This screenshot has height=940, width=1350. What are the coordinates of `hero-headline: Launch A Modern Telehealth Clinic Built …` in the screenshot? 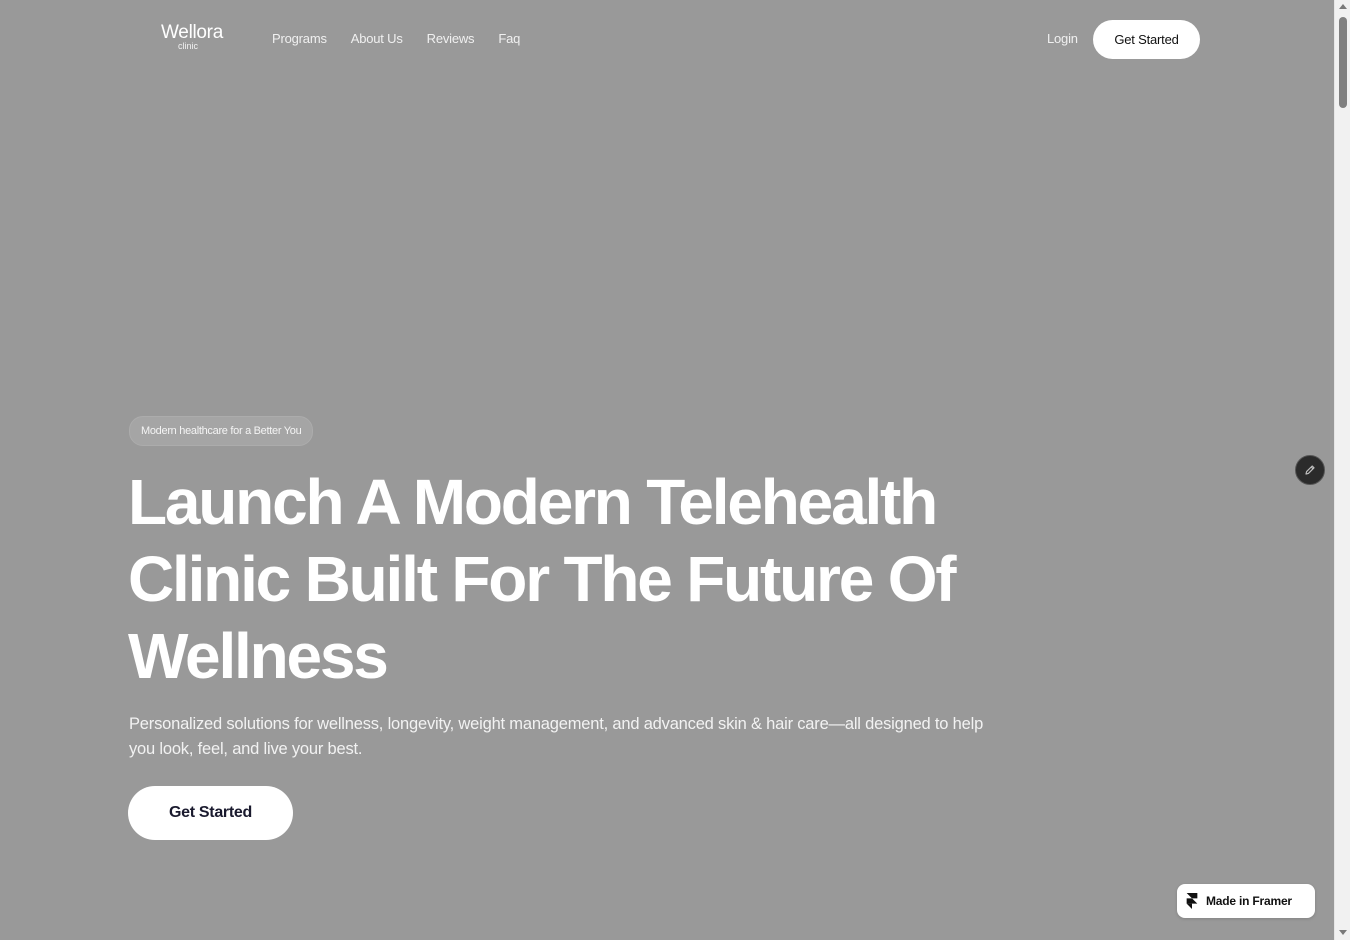 It's located at (542, 579).